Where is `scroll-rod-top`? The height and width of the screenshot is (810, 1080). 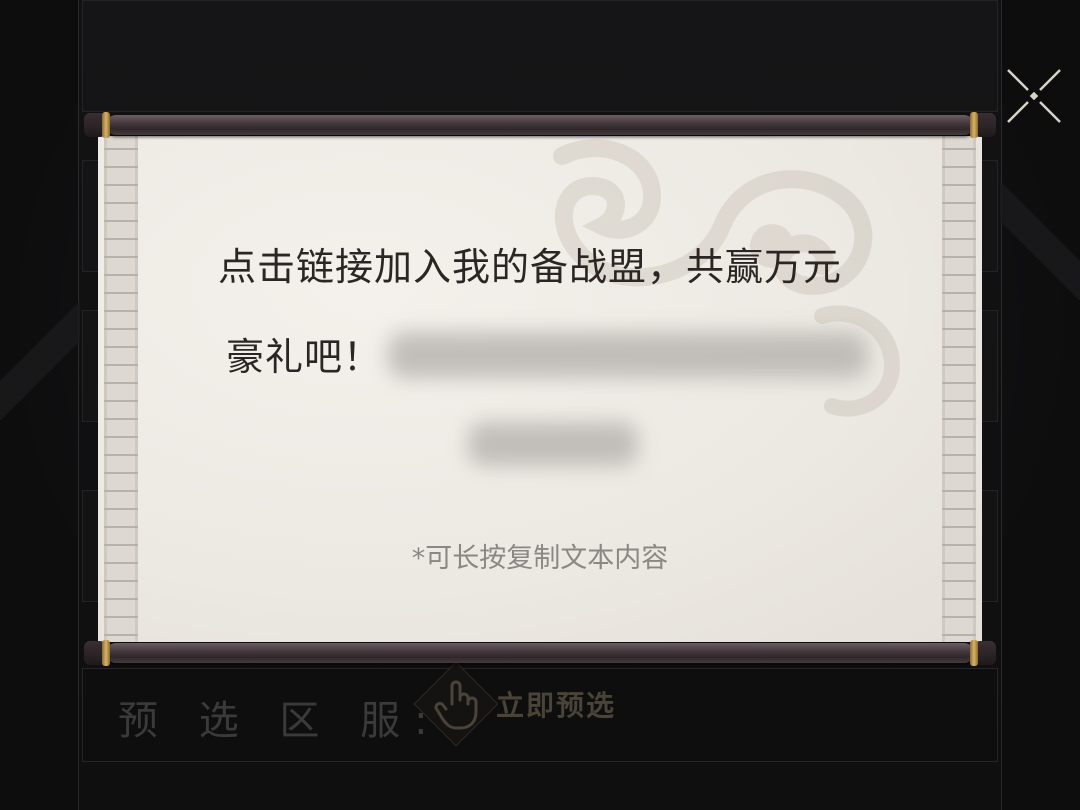 scroll-rod-top is located at coordinates (540, 125).